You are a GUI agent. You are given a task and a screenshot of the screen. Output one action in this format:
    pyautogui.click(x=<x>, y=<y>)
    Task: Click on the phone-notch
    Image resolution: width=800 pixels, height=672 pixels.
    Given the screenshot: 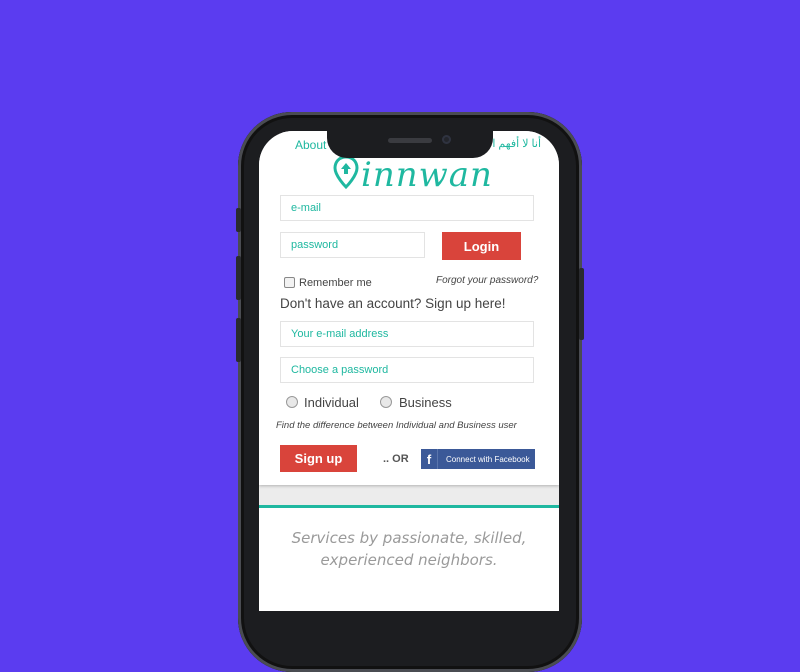 What is the action you would take?
    pyautogui.click(x=410, y=143)
    